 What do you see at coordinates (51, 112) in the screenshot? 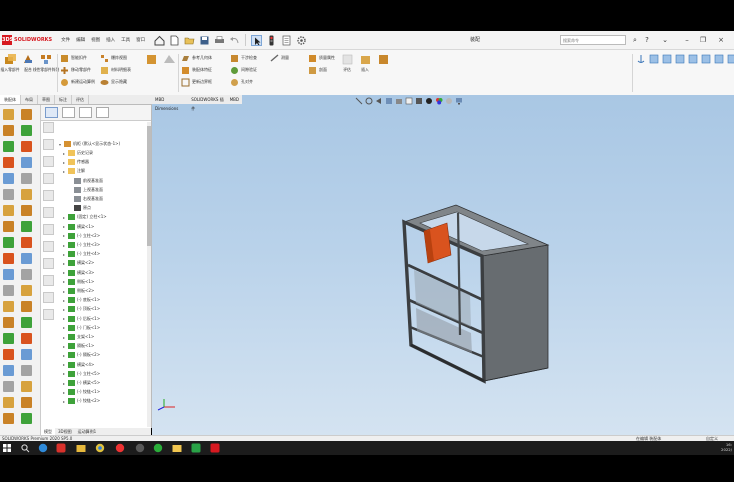
I see `feature-tree-tab` at bounding box center [51, 112].